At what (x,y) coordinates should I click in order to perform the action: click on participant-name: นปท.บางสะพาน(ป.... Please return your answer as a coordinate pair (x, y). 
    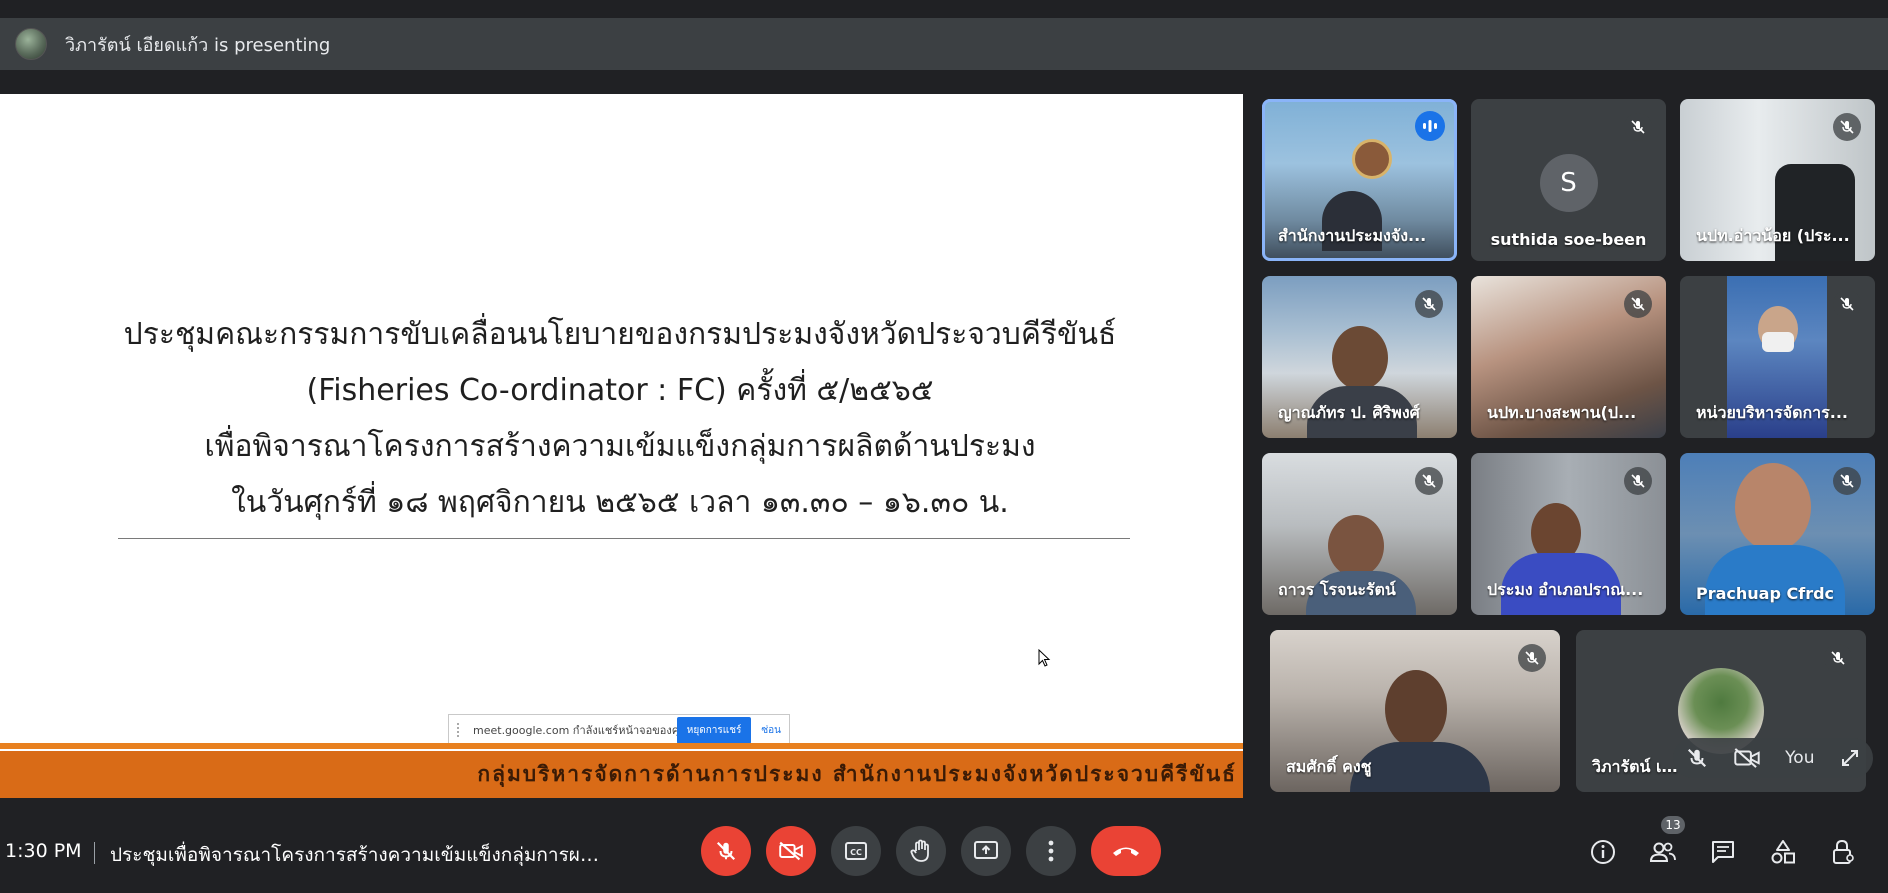
    Looking at the image, I should click on (1562, 412).